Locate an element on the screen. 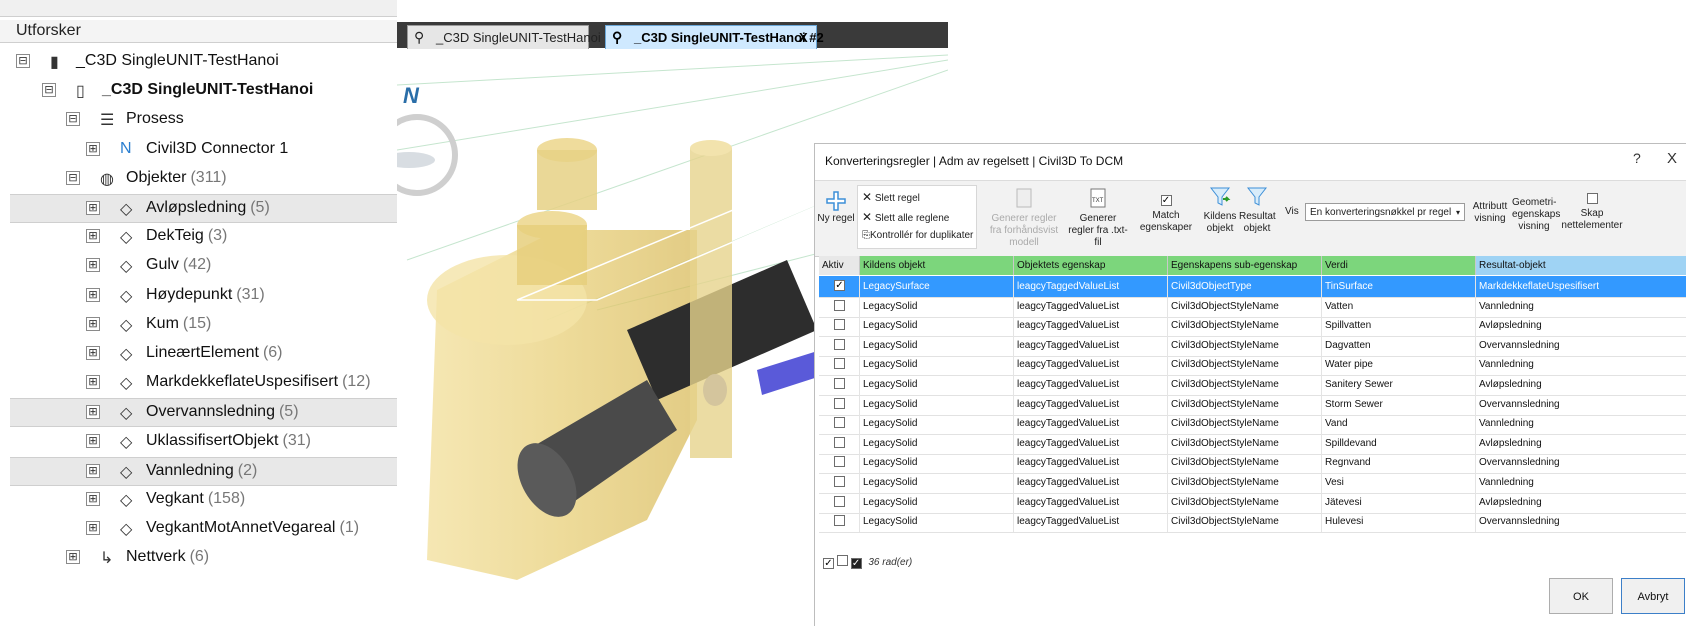  new-rule-button: Ny regel is located at coordinates (836, 208).